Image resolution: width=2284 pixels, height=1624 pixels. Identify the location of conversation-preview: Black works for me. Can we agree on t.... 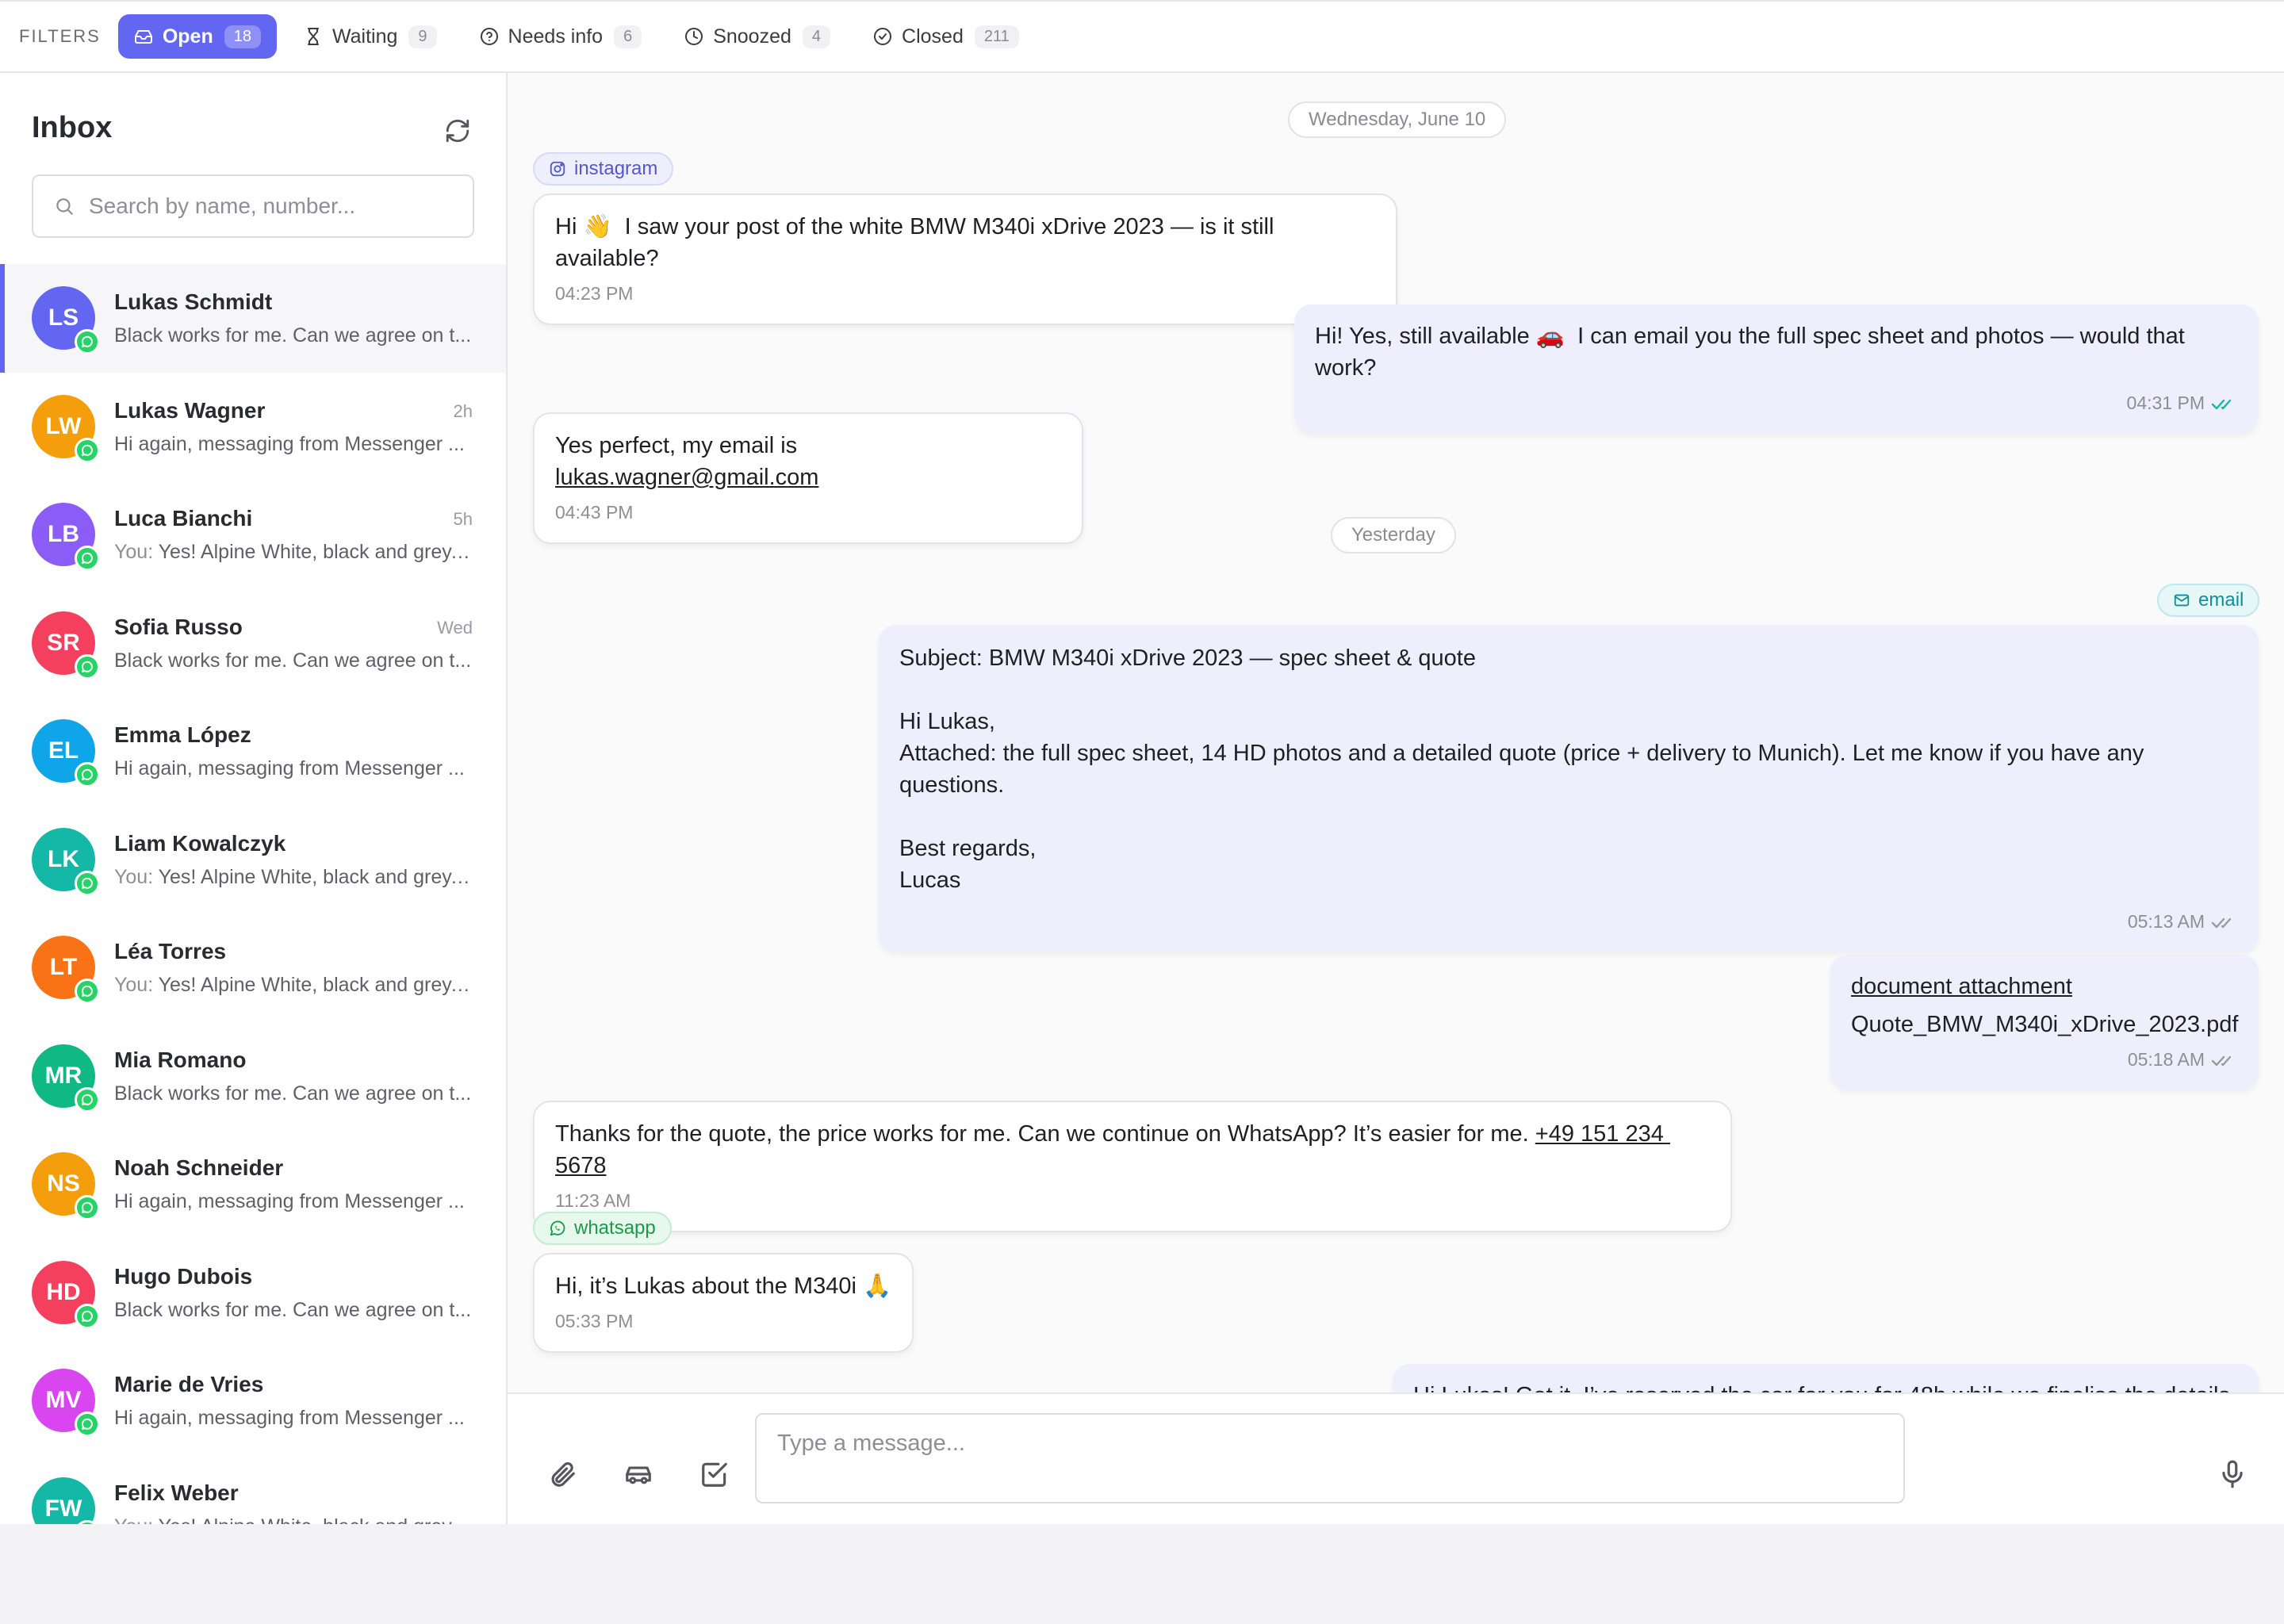
(293, 335).